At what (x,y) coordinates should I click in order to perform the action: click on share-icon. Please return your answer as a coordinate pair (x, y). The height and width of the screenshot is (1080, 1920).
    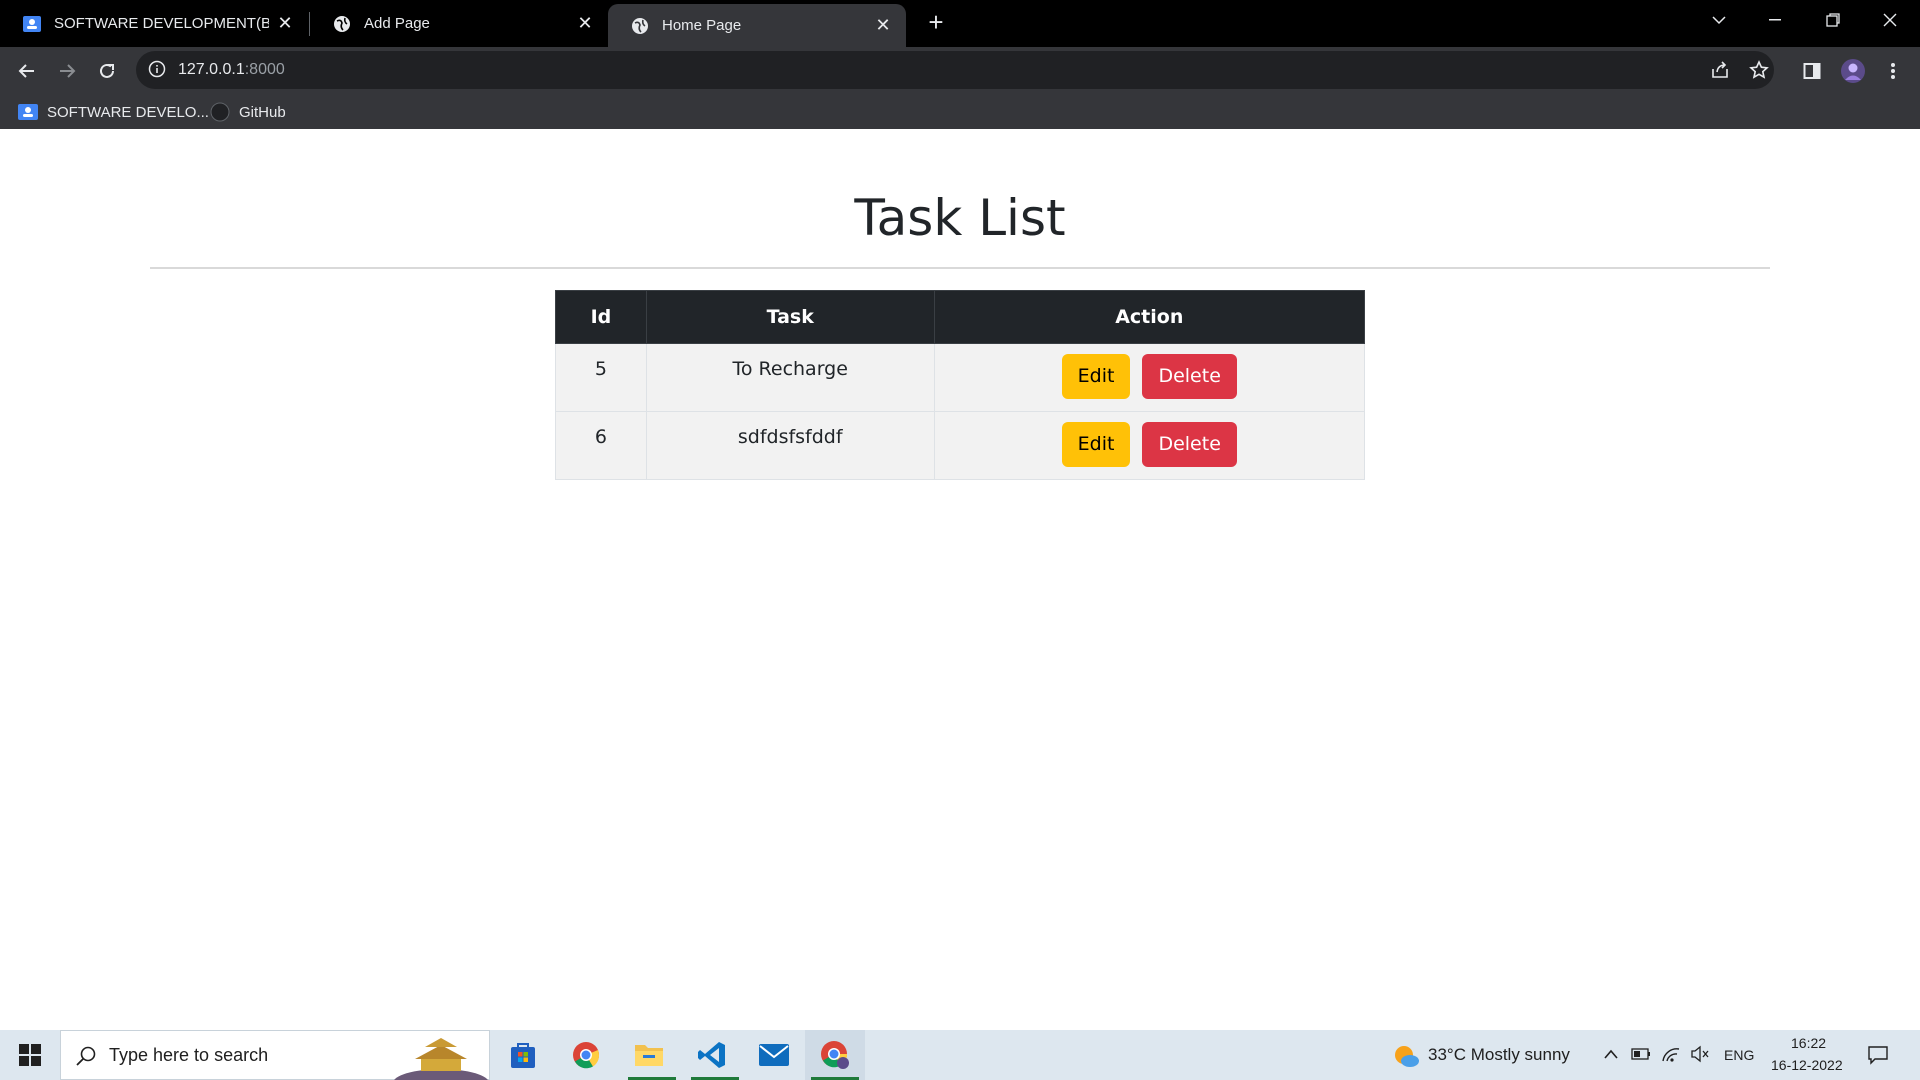
    Looking at the image, I should click on (1721, 71).